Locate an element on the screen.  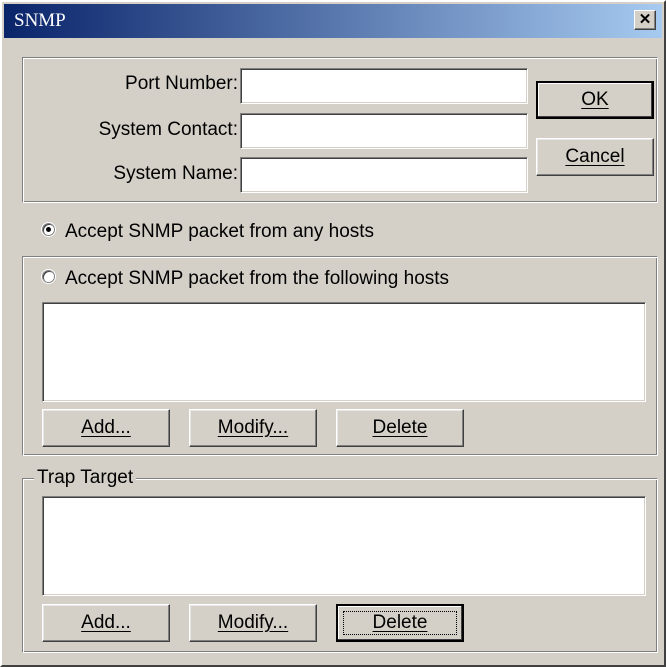
port-number-input is located at coordinates (384, 86).